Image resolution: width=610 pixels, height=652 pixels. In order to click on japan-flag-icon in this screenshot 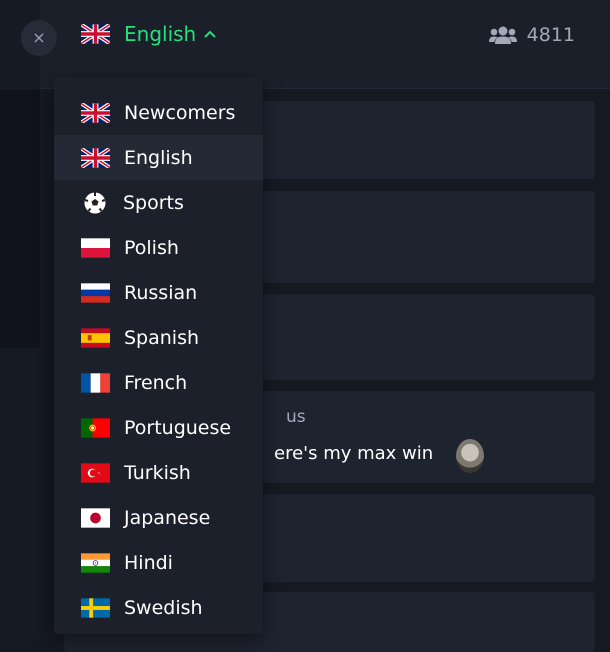, I will do `click(95, 517)`.